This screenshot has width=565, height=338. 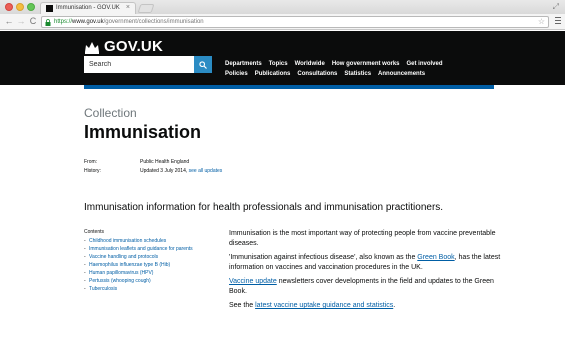 What do you see at coordinates (243, 64) in the screenshot?
I see `nav-link-departments: Departments` at bounding box center [243, 64].